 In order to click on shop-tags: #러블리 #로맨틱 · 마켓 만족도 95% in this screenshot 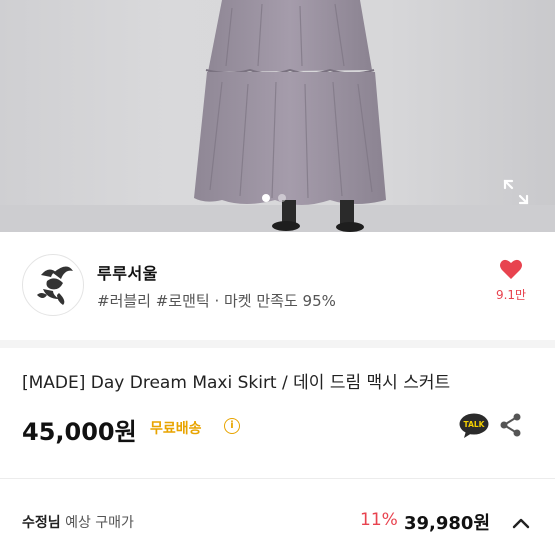, I will do `click(216, 301)`.